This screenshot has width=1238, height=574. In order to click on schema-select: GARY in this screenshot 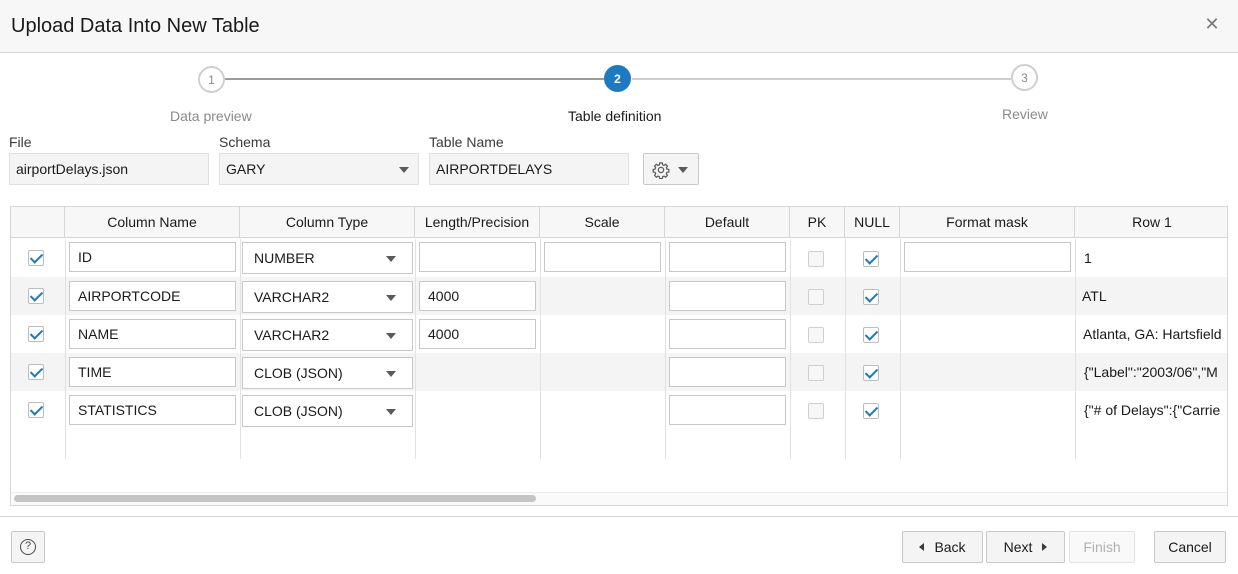, I will do `click(319, 169)`.